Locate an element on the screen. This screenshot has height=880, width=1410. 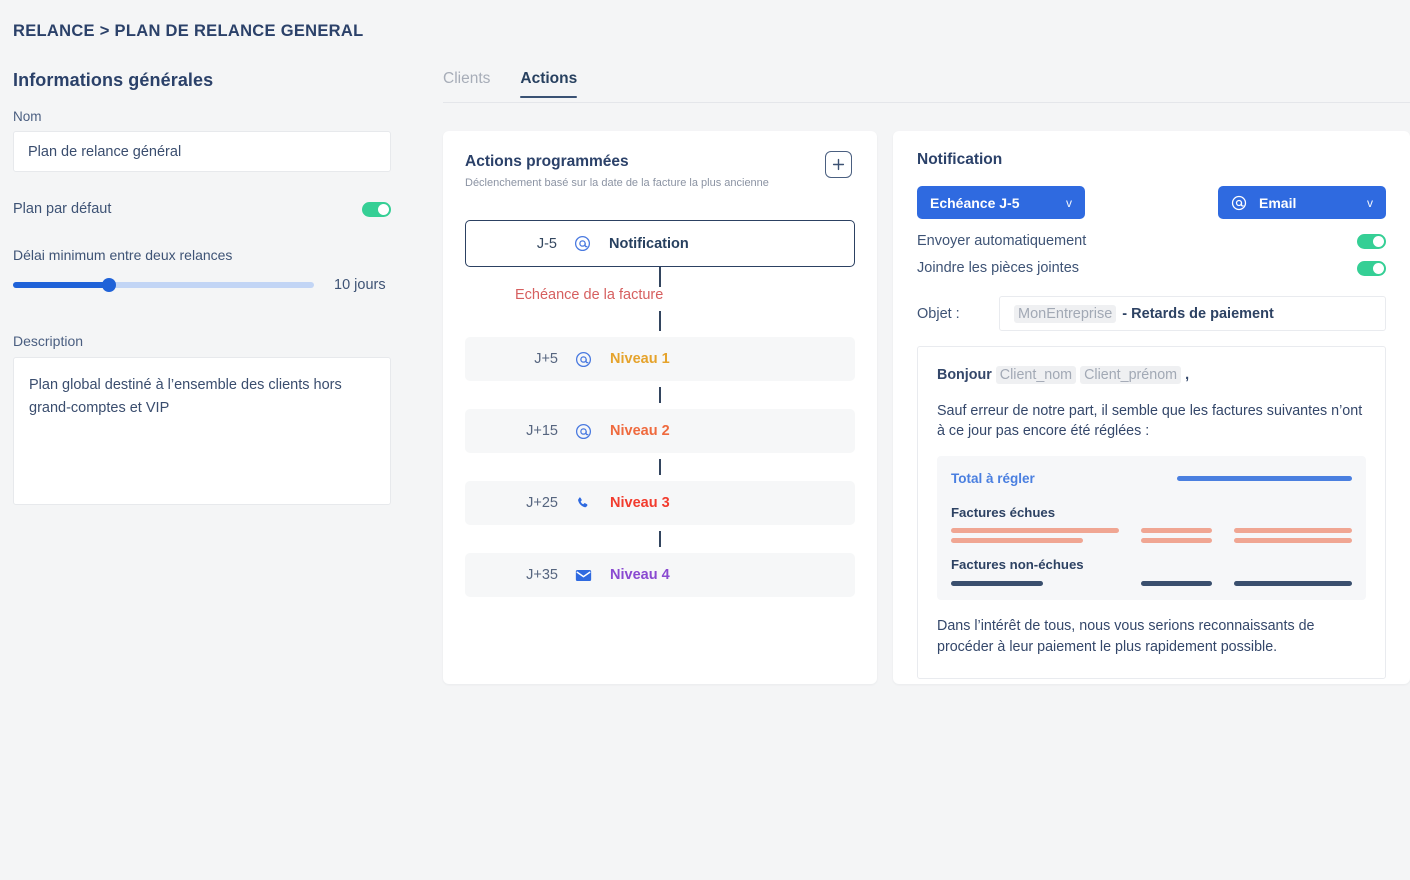
add-action-button is located at coordinates (838, 164).